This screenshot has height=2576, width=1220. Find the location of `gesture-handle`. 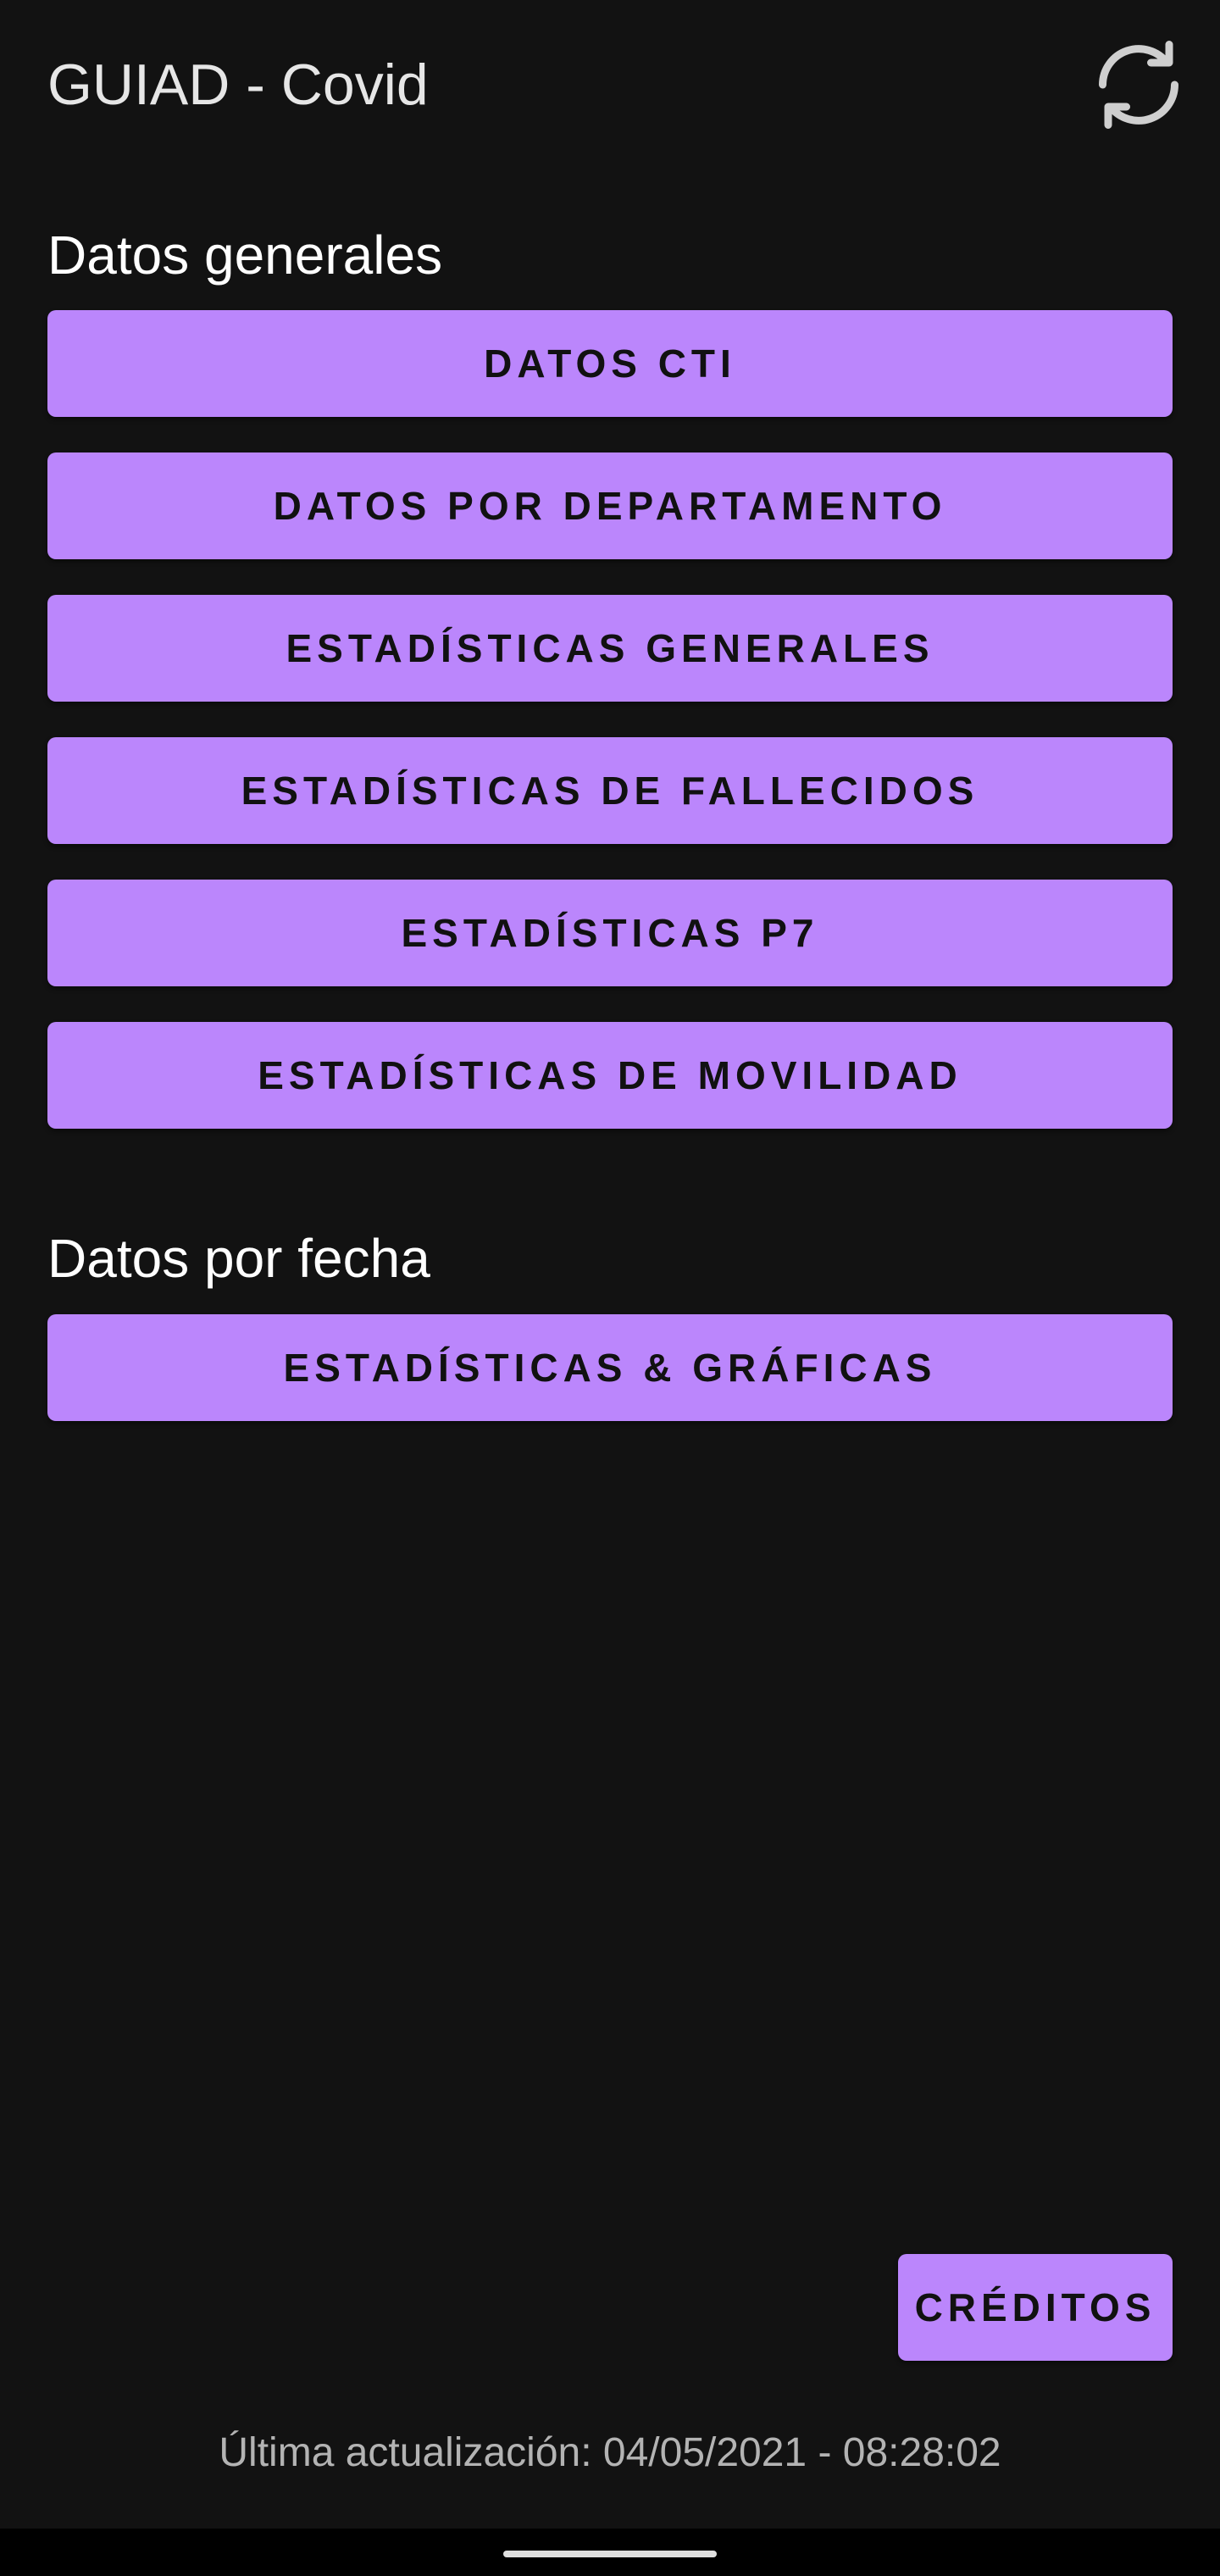

gesture-handle is located at coordinates (610, 2554).